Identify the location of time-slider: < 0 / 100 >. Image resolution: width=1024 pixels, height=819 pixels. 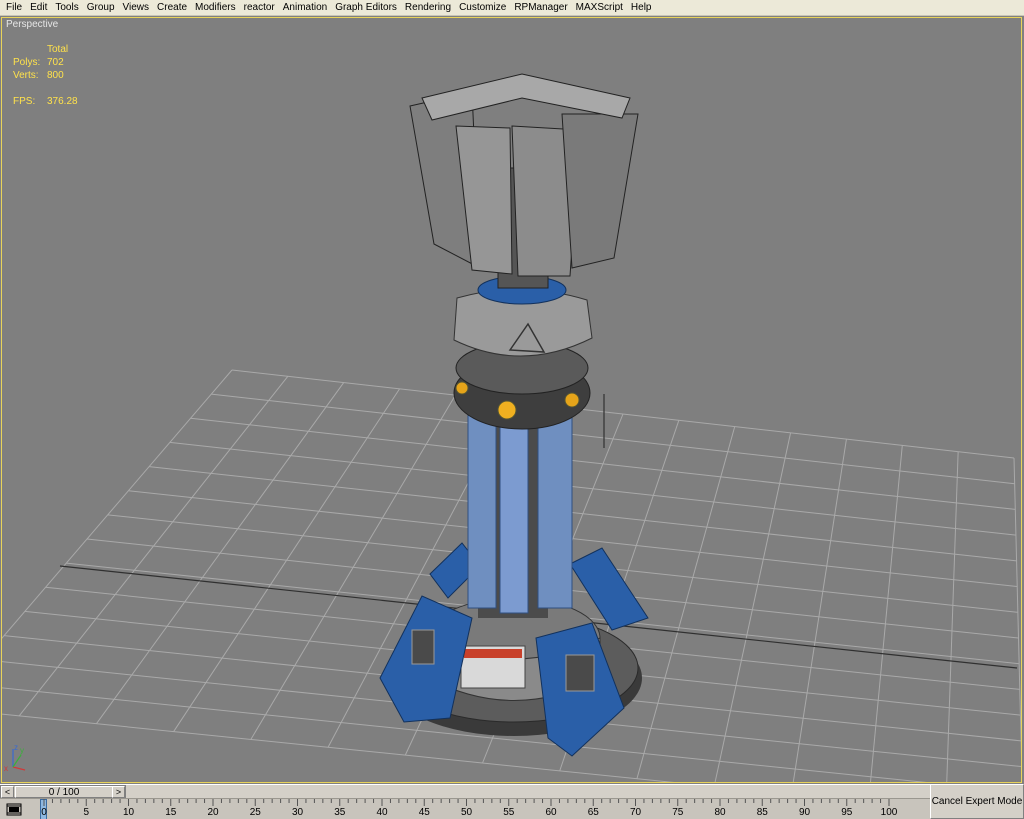
(63, 791).